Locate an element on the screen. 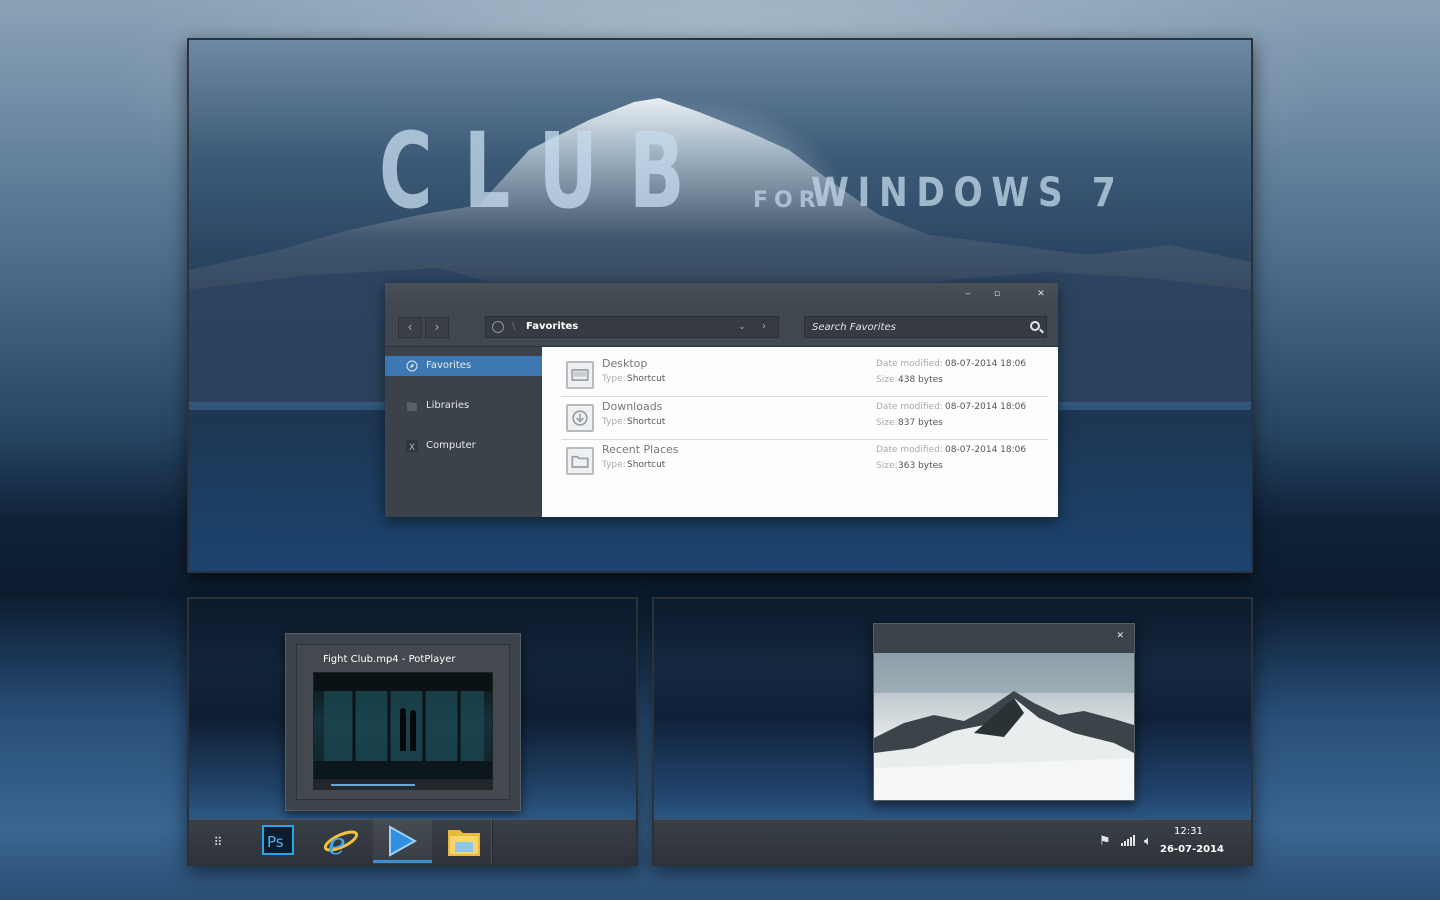  file-name: Recent Places is located at coordinates (640, 449).